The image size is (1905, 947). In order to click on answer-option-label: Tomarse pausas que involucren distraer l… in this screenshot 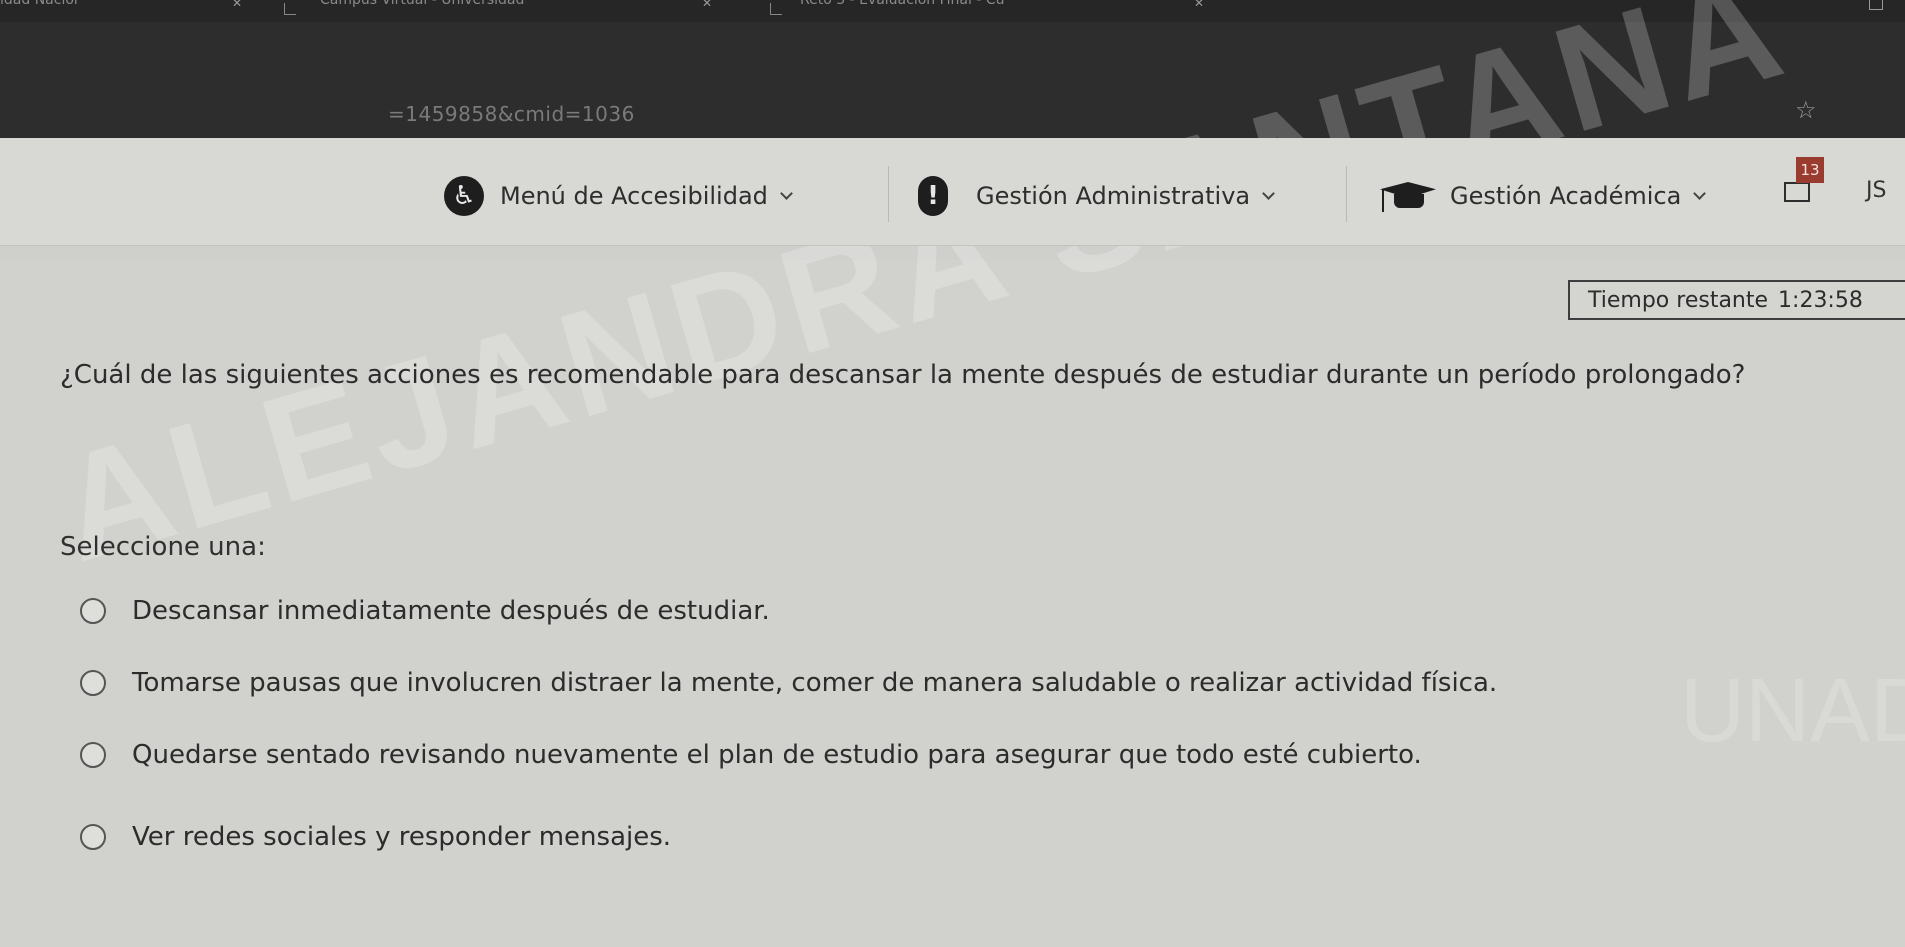, I will do `click(815, 683)`.